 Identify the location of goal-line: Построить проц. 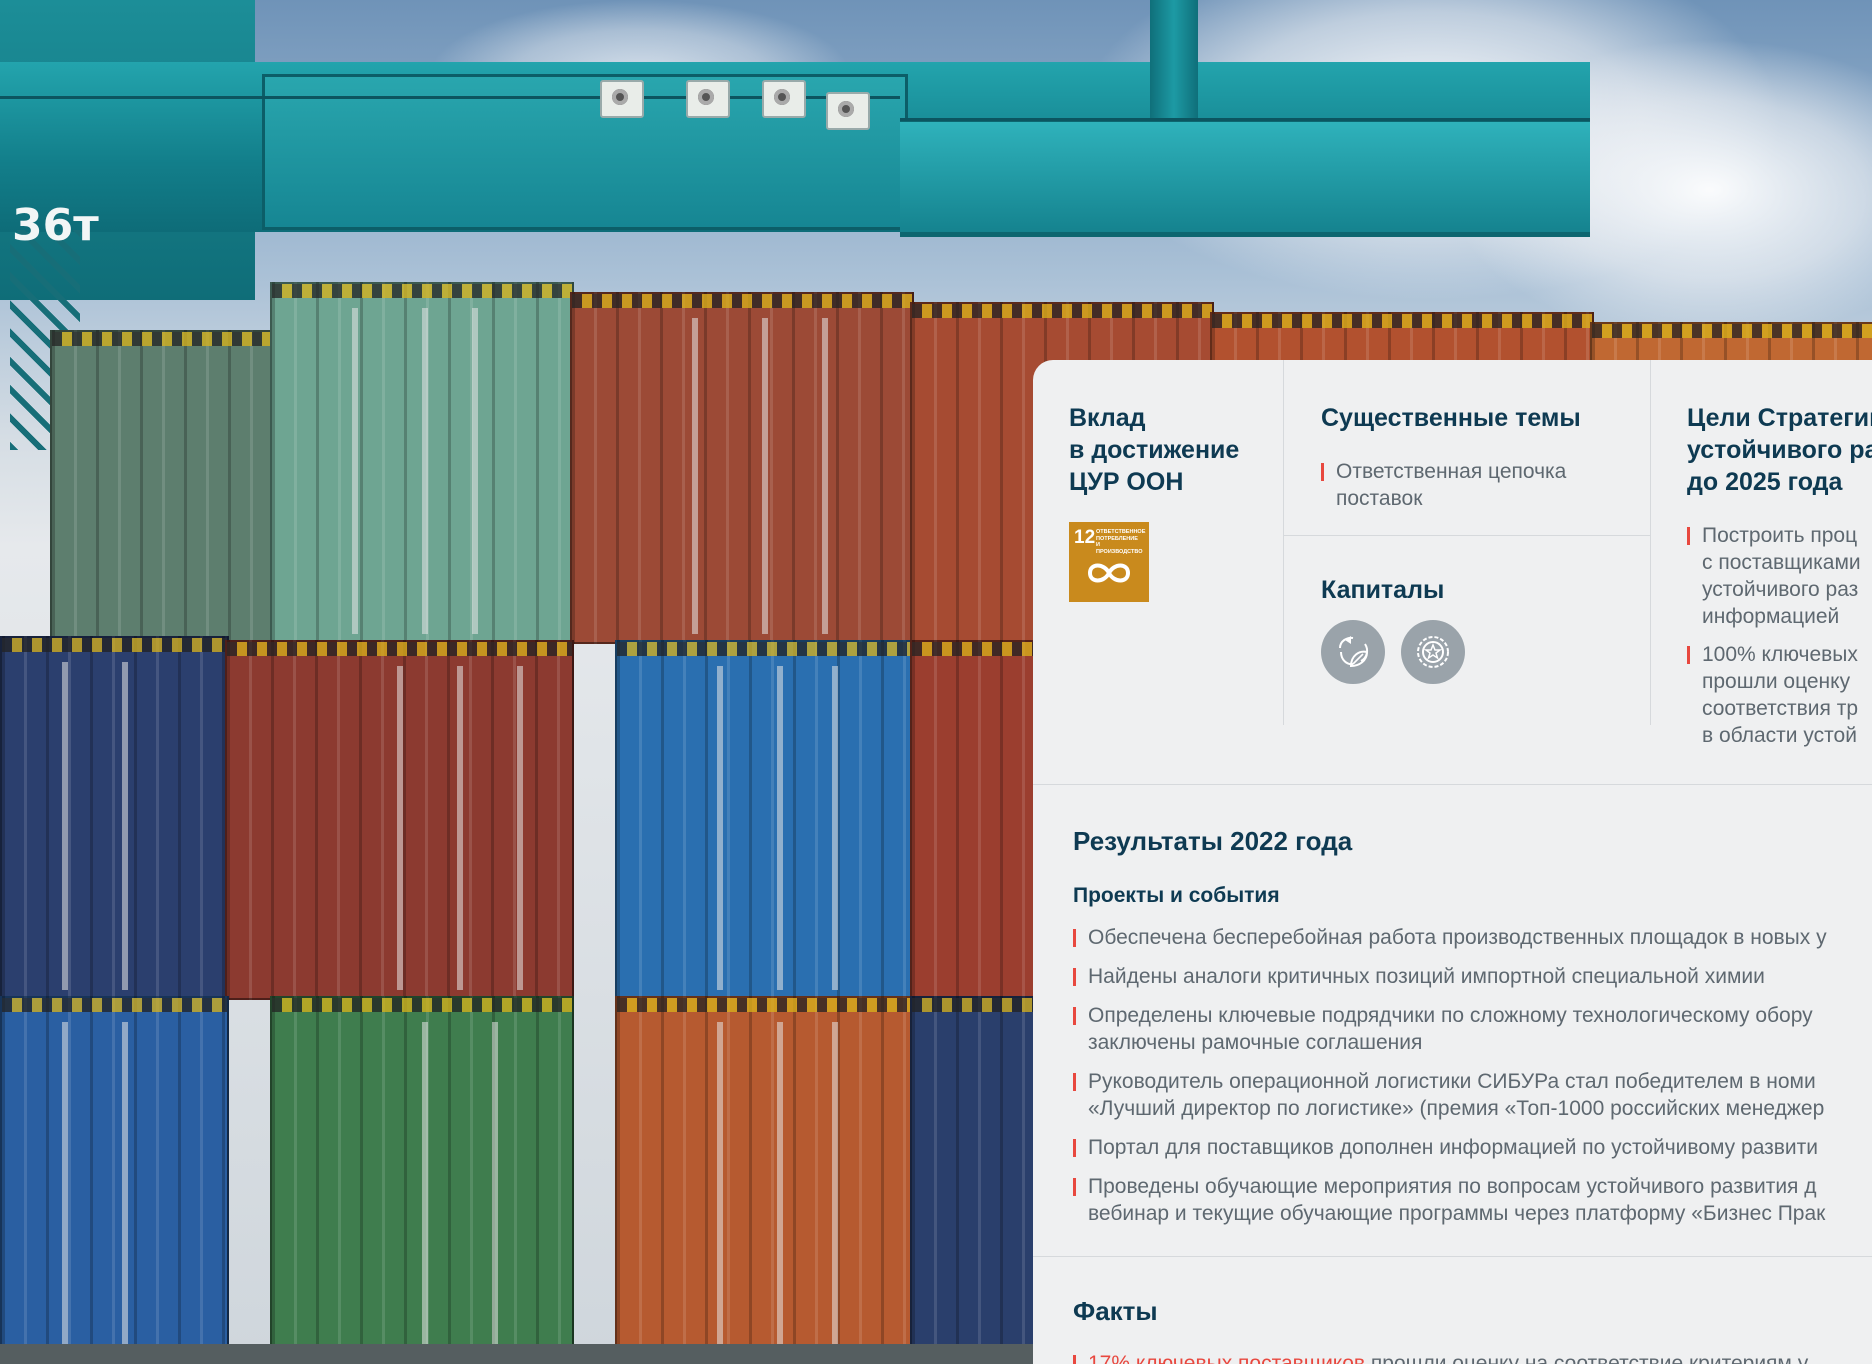
(1780, 535).